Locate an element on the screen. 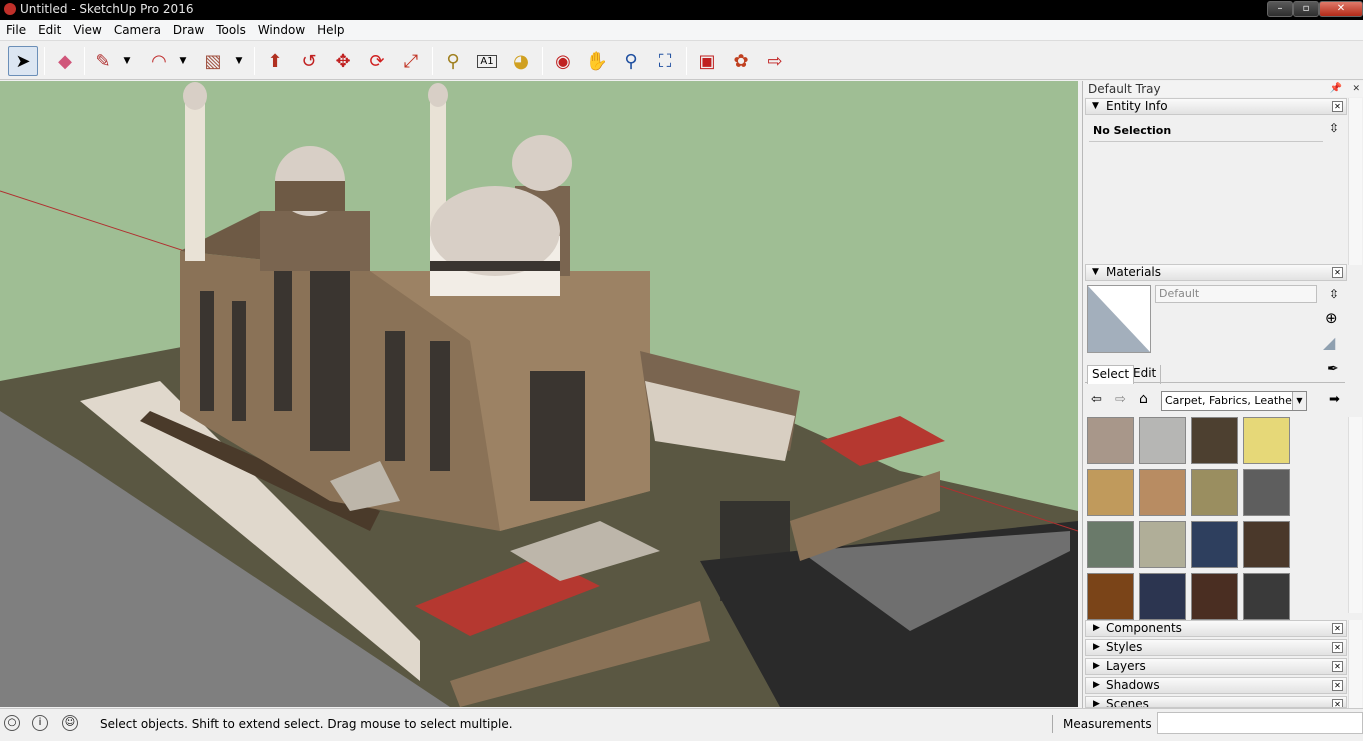 This screenshot has width=1363, height=741. line-tool-button: ✎ is located at coordinates (103, 61).